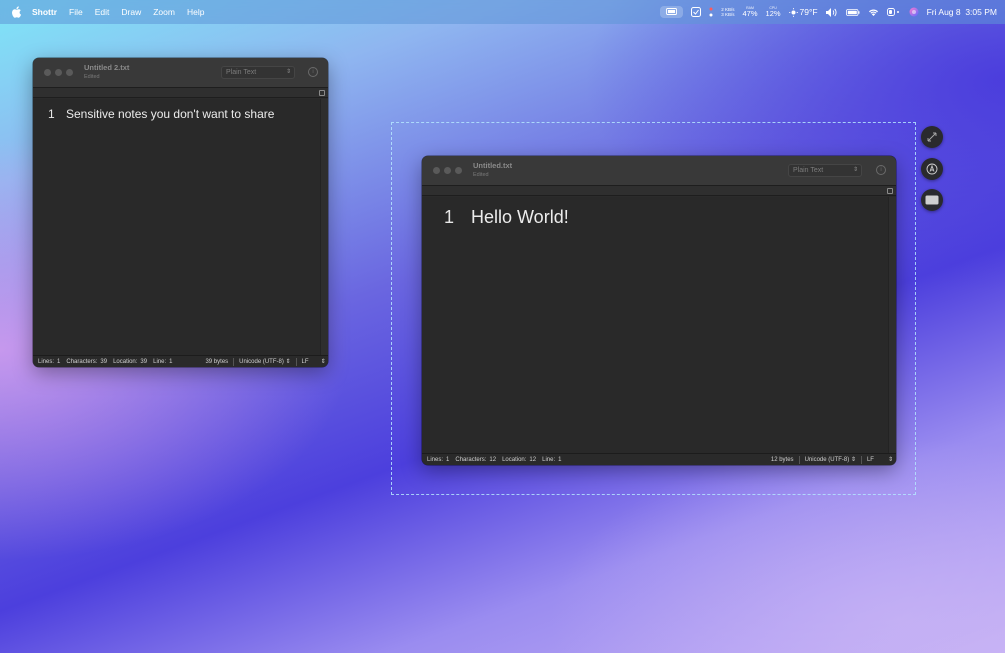  I want to click on expand-button, so click(932, 137).